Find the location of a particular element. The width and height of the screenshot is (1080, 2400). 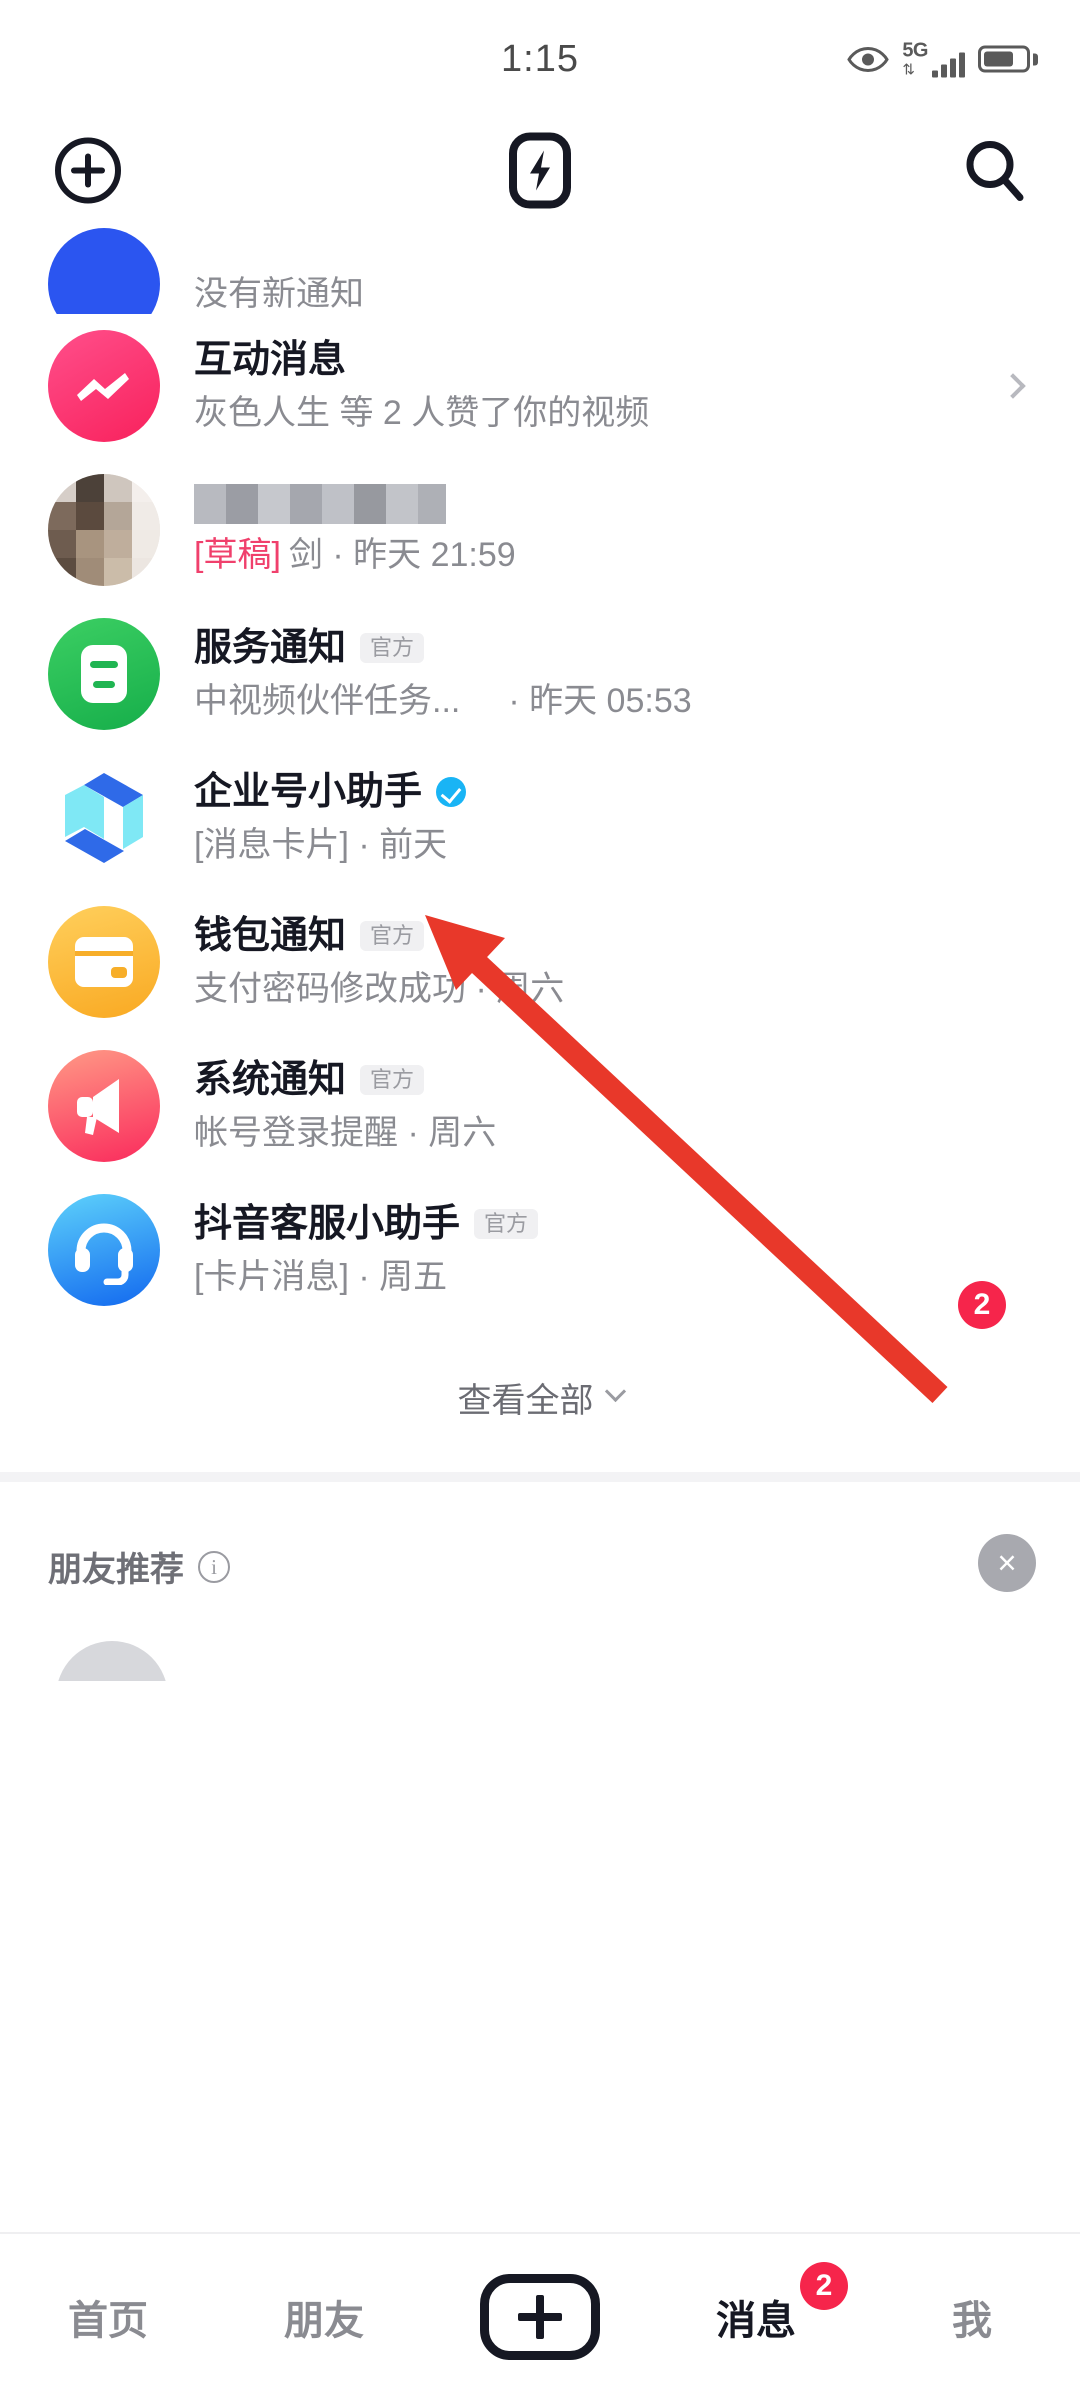

message-name: 钱包通知 is located at coordinates (270, 935).